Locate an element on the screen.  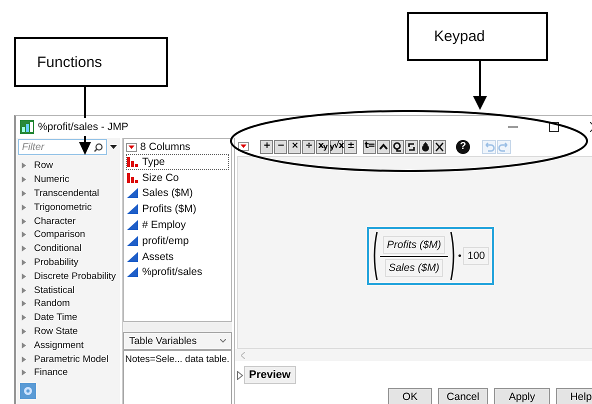
function-category: Probability is located at coordinates (56, 262).